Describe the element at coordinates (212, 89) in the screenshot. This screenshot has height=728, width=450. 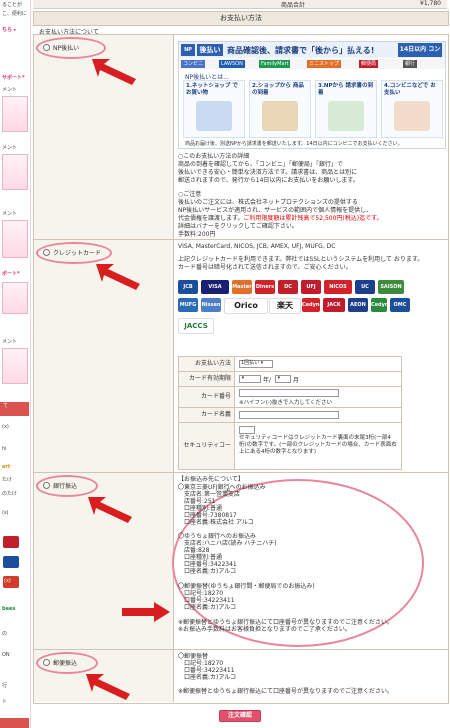
I see `np-step-title: 1.ネットショップ で お買い物` at that location.